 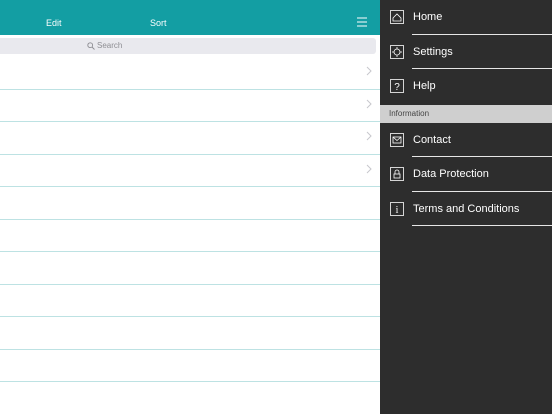 What do you see at coordinates (482, 225) in the screenshot?
I see `divider` at bounding box center [482, 225].